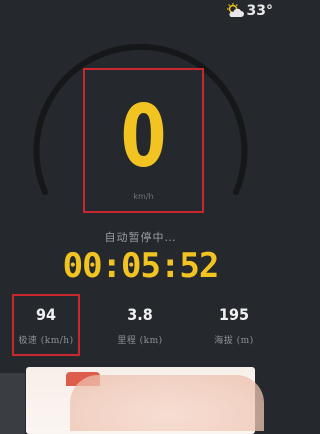 Image resolution: width=320 pixels, height=434 pixels. Describe the element at coordinates (13, 403) in the screenshot. I see `side-panel-edge` at that location.